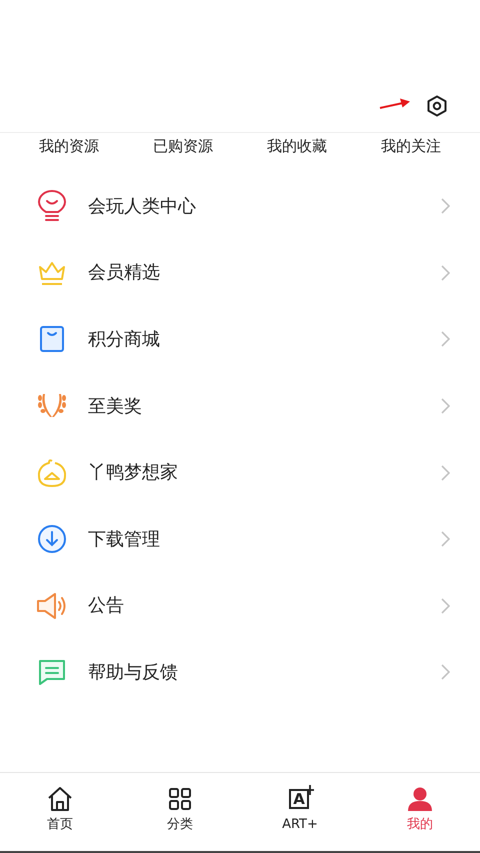 This screenshot has height=853, width=480. What do you see at coordinates (240, 206) in the screenshot?
I see `menu-item: 会玩人类中心` at bounding box center [240, 206].